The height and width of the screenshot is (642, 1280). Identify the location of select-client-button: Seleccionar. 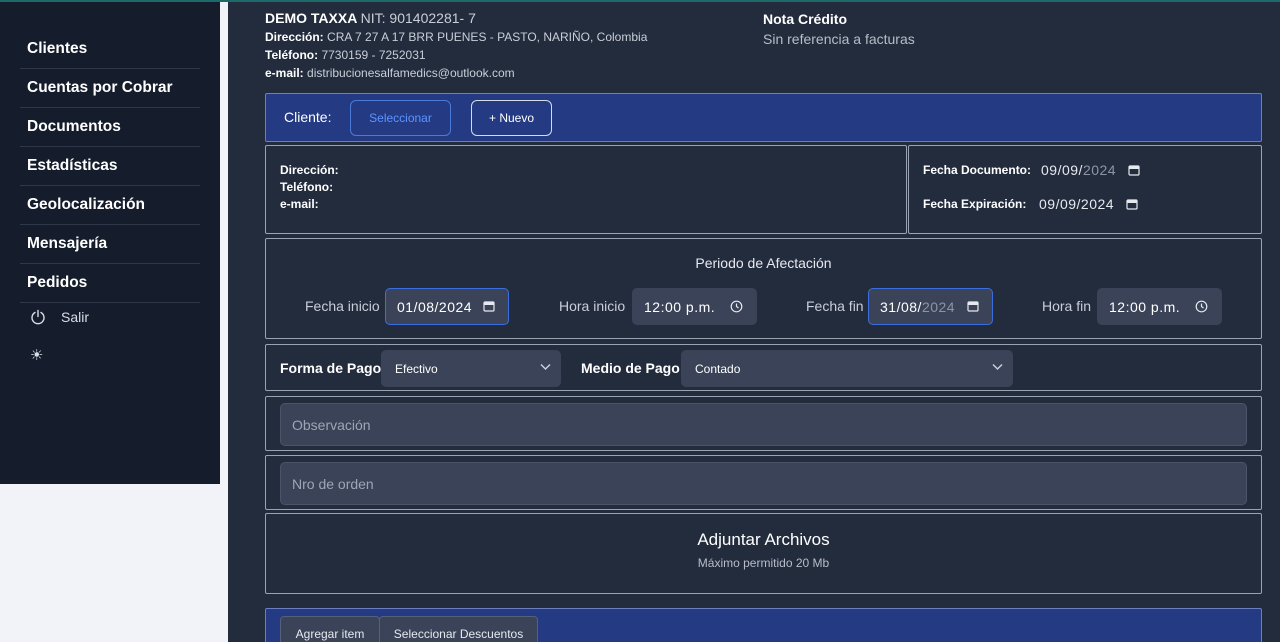
(400, 118).